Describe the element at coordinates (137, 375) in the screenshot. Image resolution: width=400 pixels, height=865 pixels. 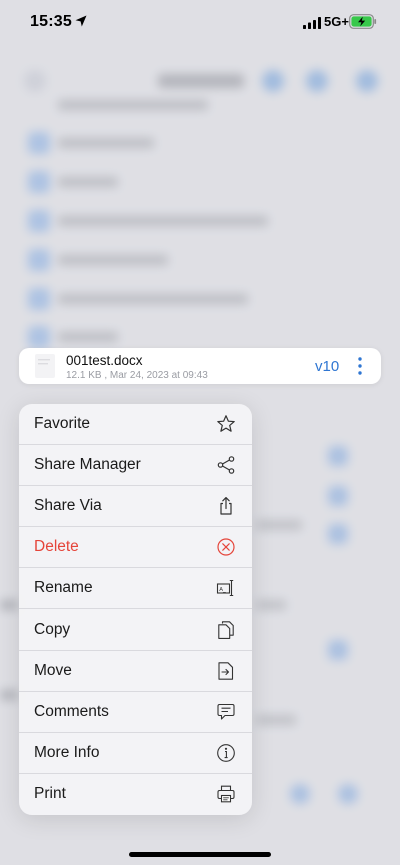
I see `file-meta: 12.1 KB , Mar 24, 2023 at 09:43` at that location.